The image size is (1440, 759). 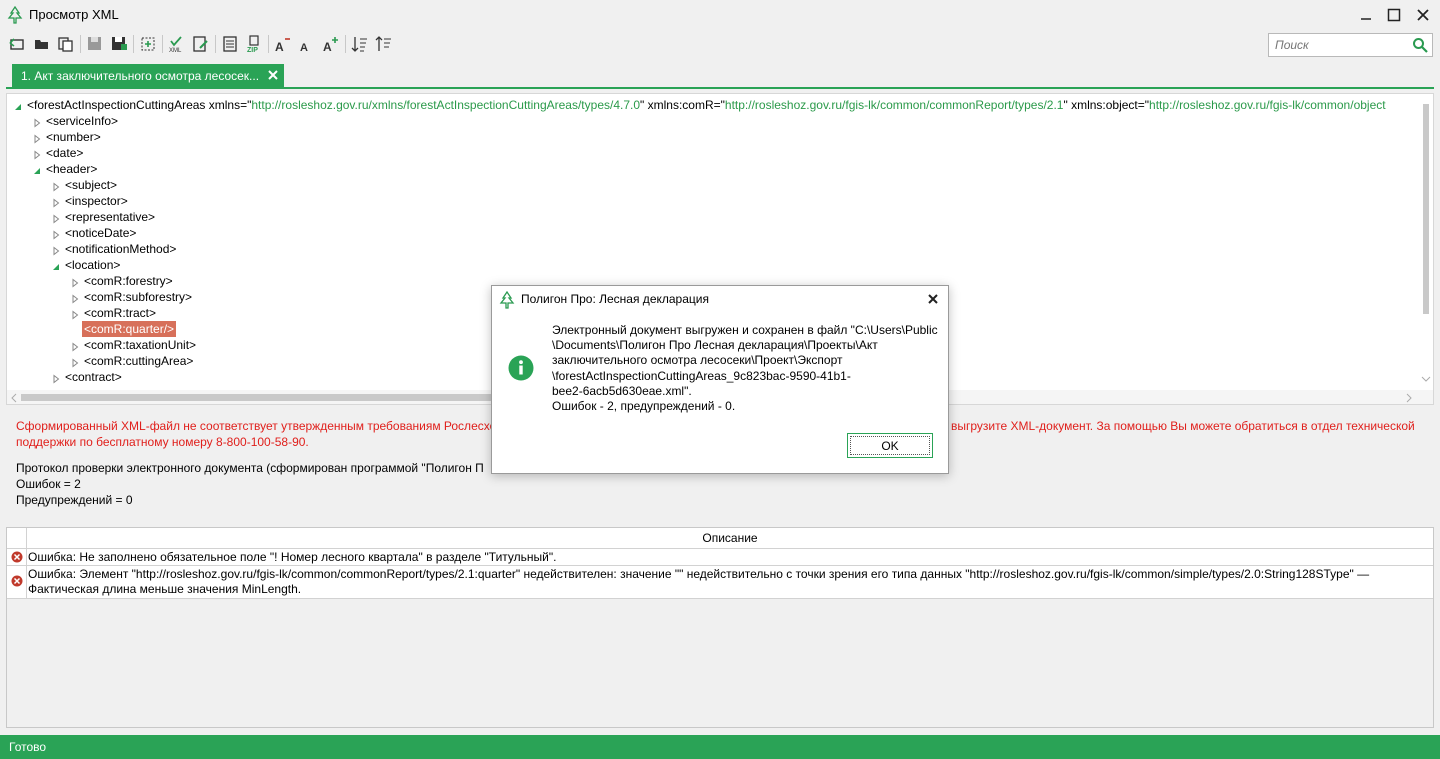 What do you see at coordinates (175, 51) in the screenshot?
I see `svg-text: XML` at bounding box center [175, 51].